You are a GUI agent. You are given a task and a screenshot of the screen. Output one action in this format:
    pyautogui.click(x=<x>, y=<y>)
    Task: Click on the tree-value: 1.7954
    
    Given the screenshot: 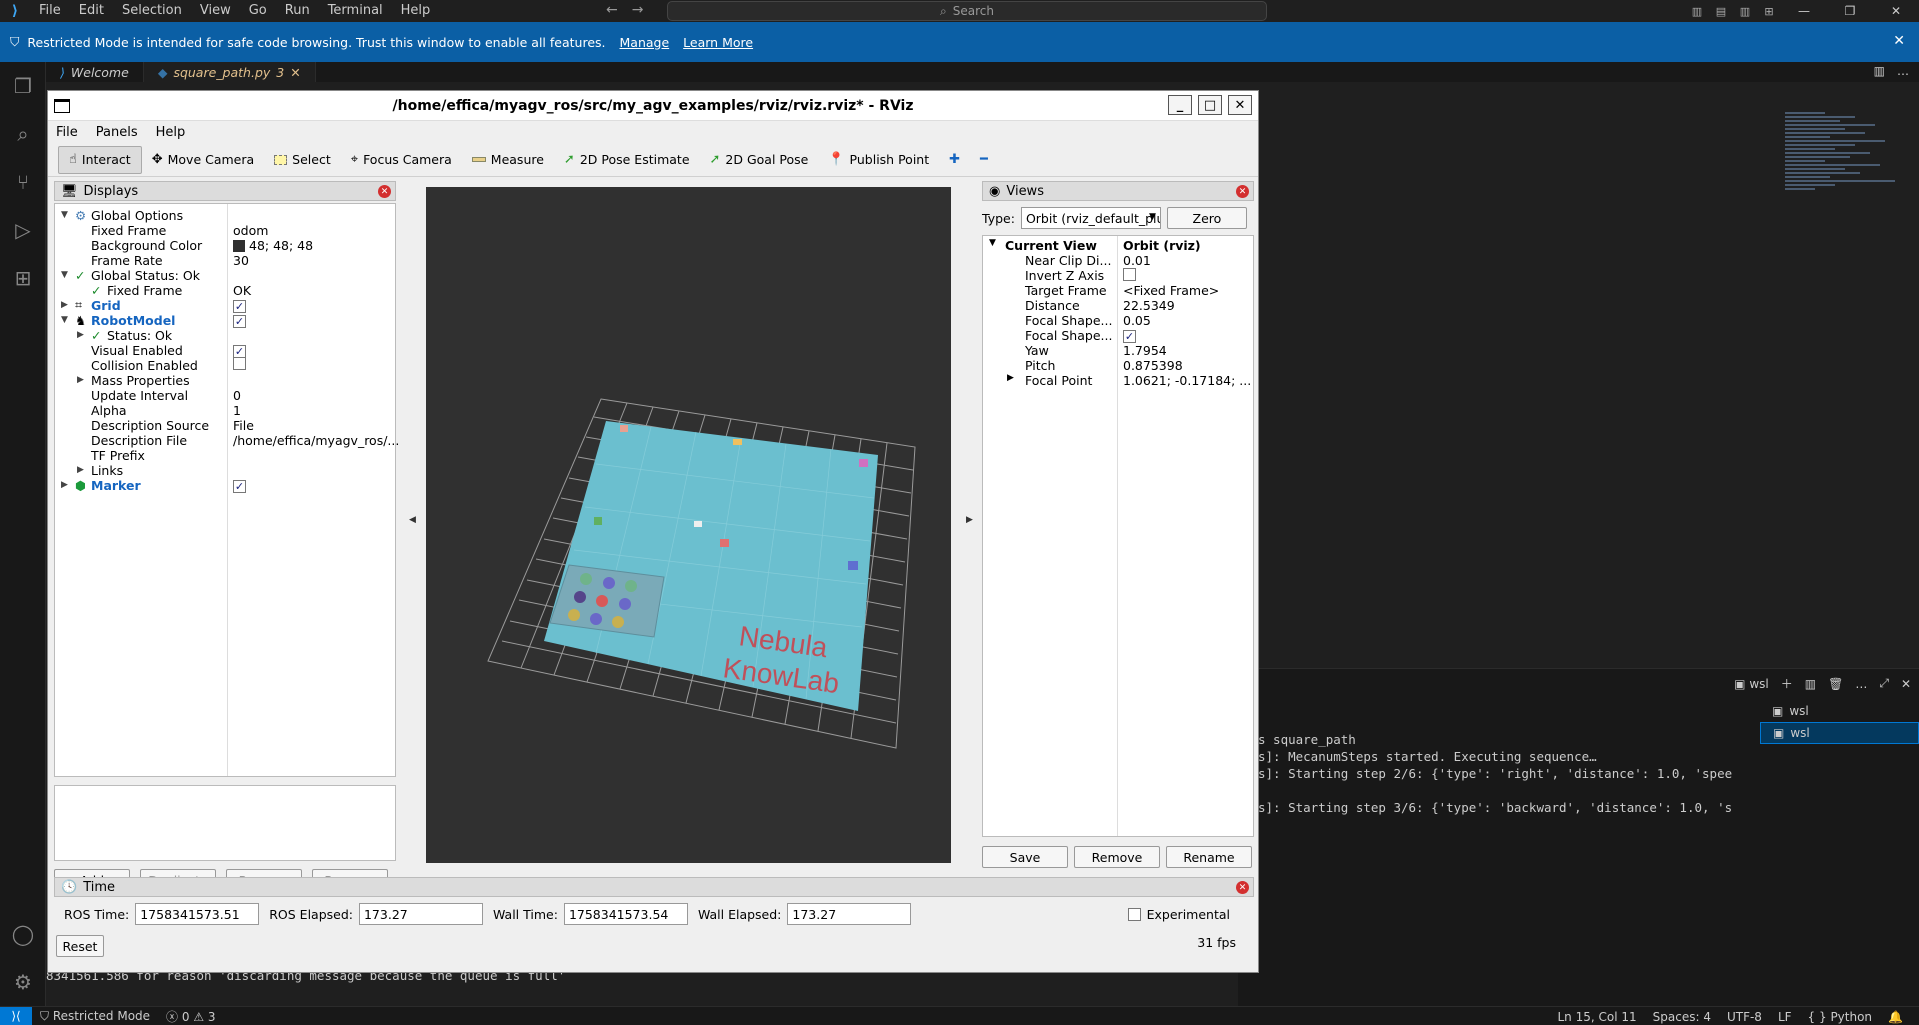 What is the action you would take?
    pyautogui.click(x=1145, y=350)
    